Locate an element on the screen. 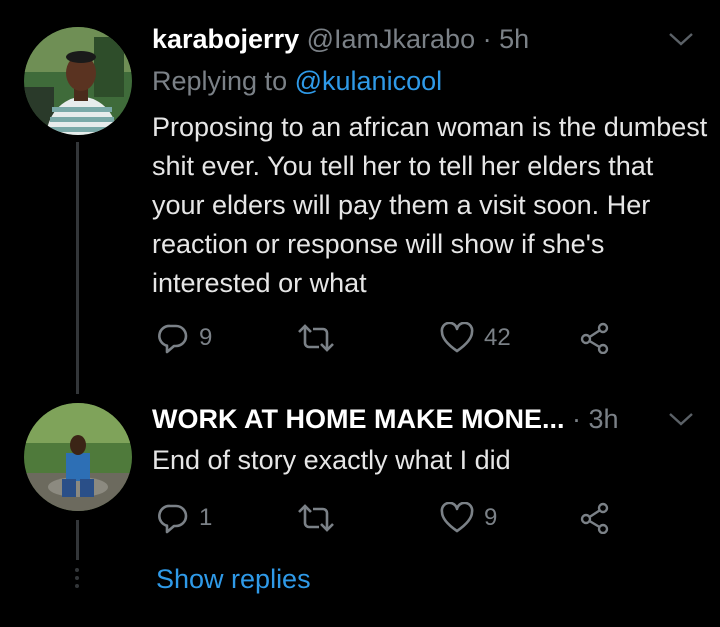  tweet-text: End of story exactly what I did is located at coordinates (331, 460).